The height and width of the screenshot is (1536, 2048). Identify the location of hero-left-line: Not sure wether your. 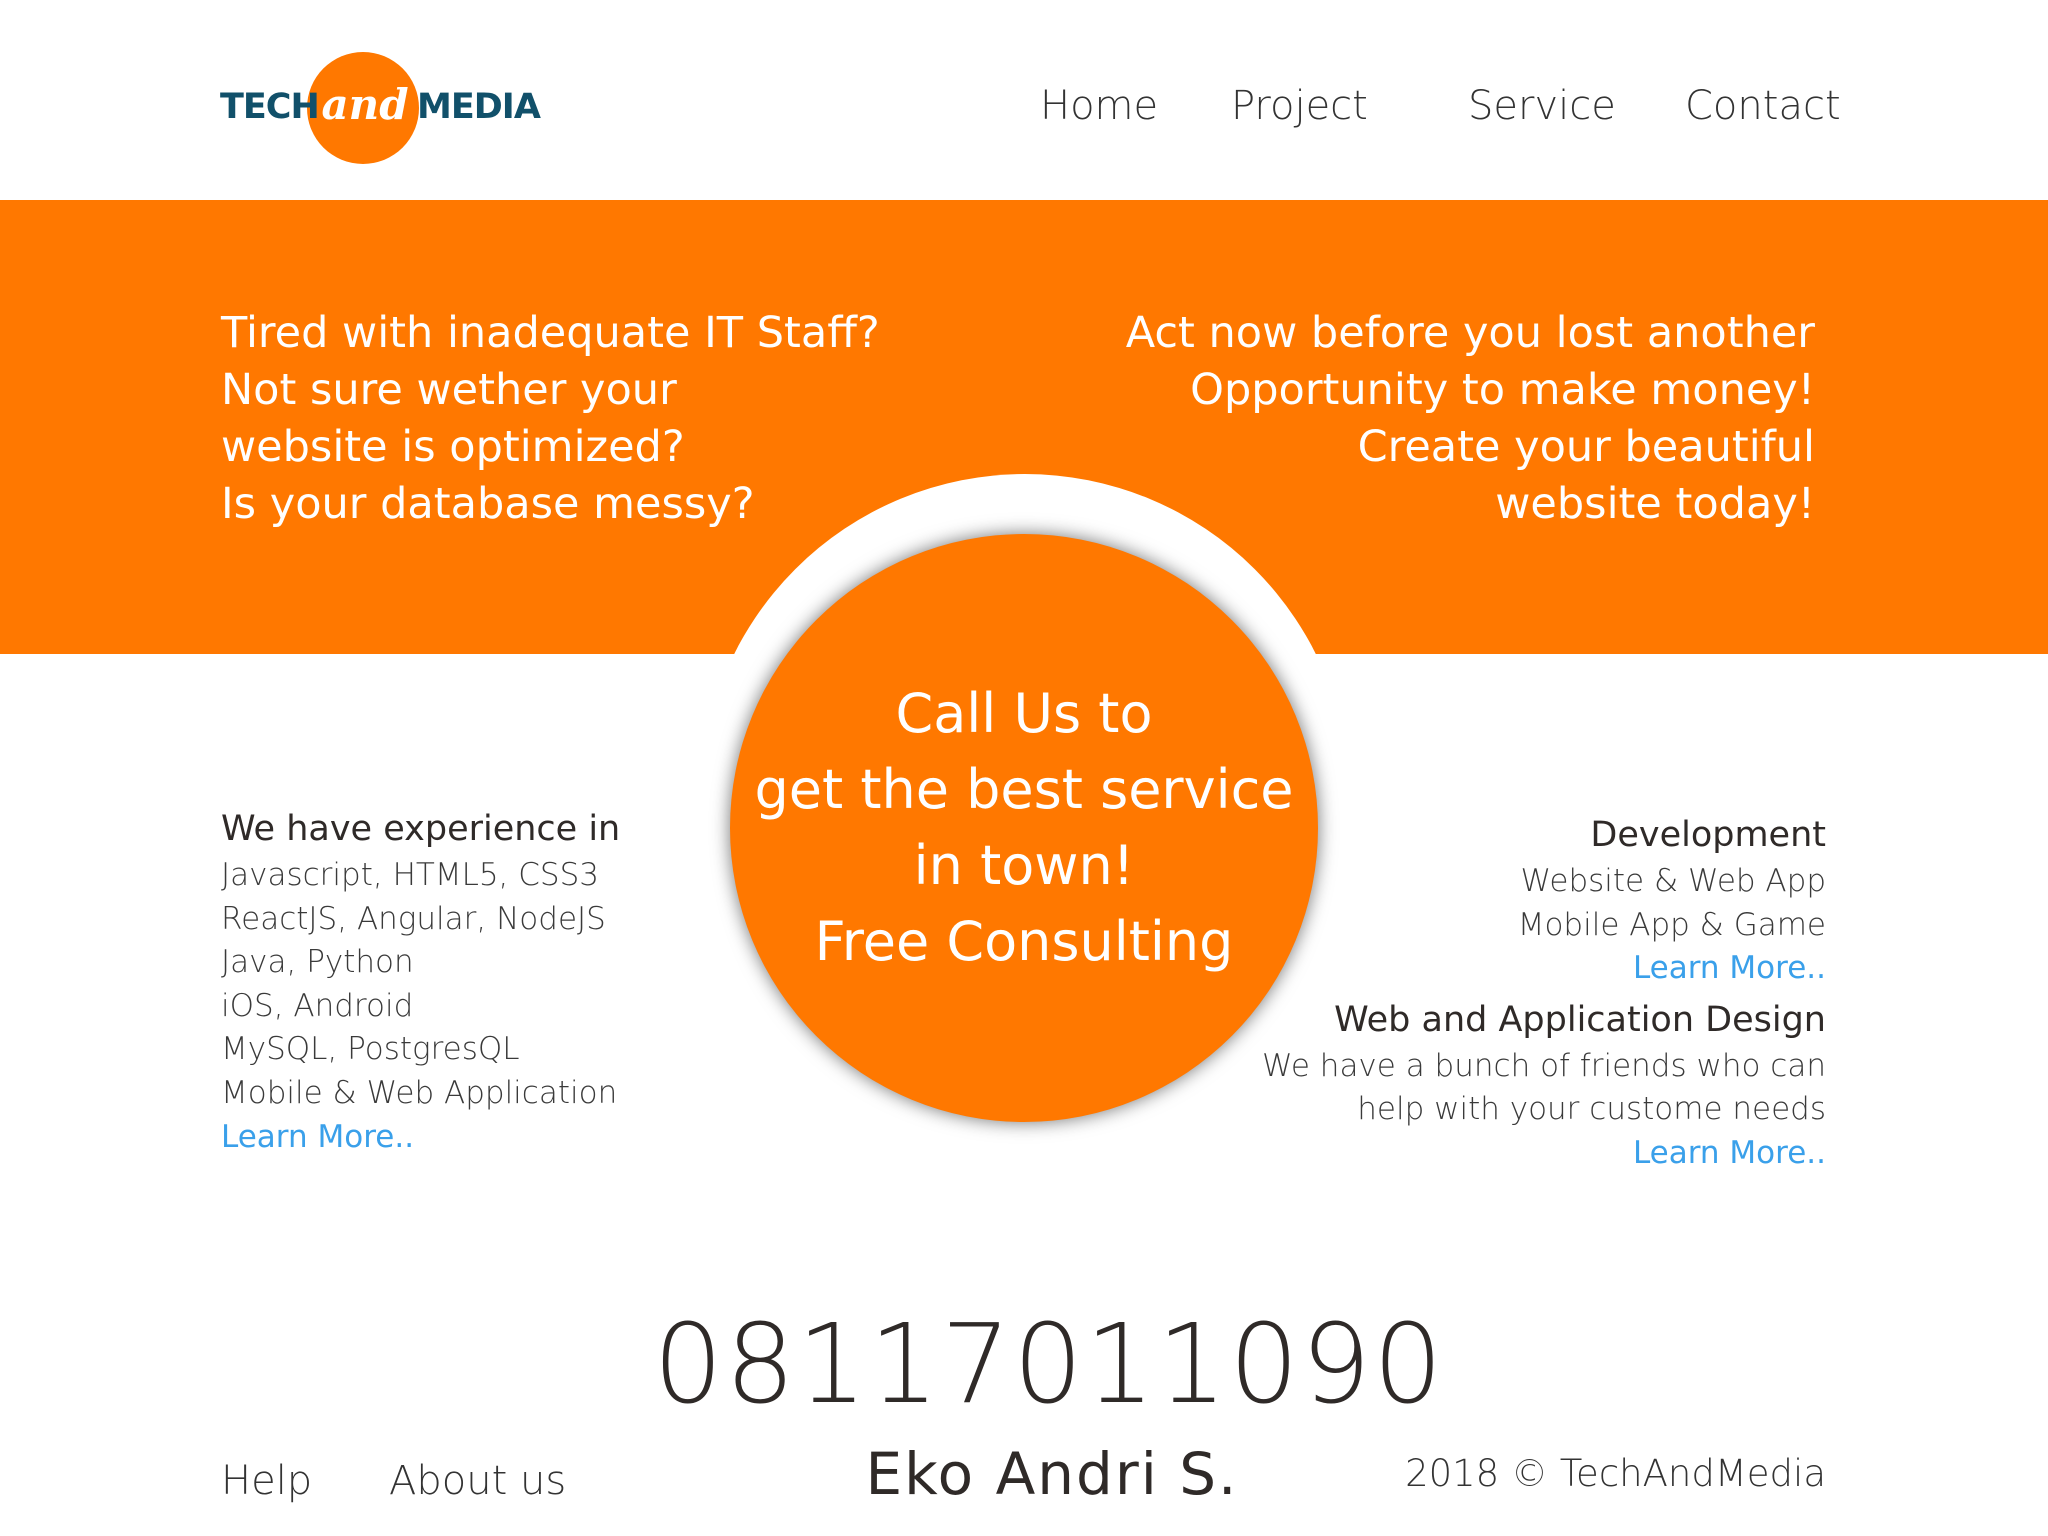
(449, 390).